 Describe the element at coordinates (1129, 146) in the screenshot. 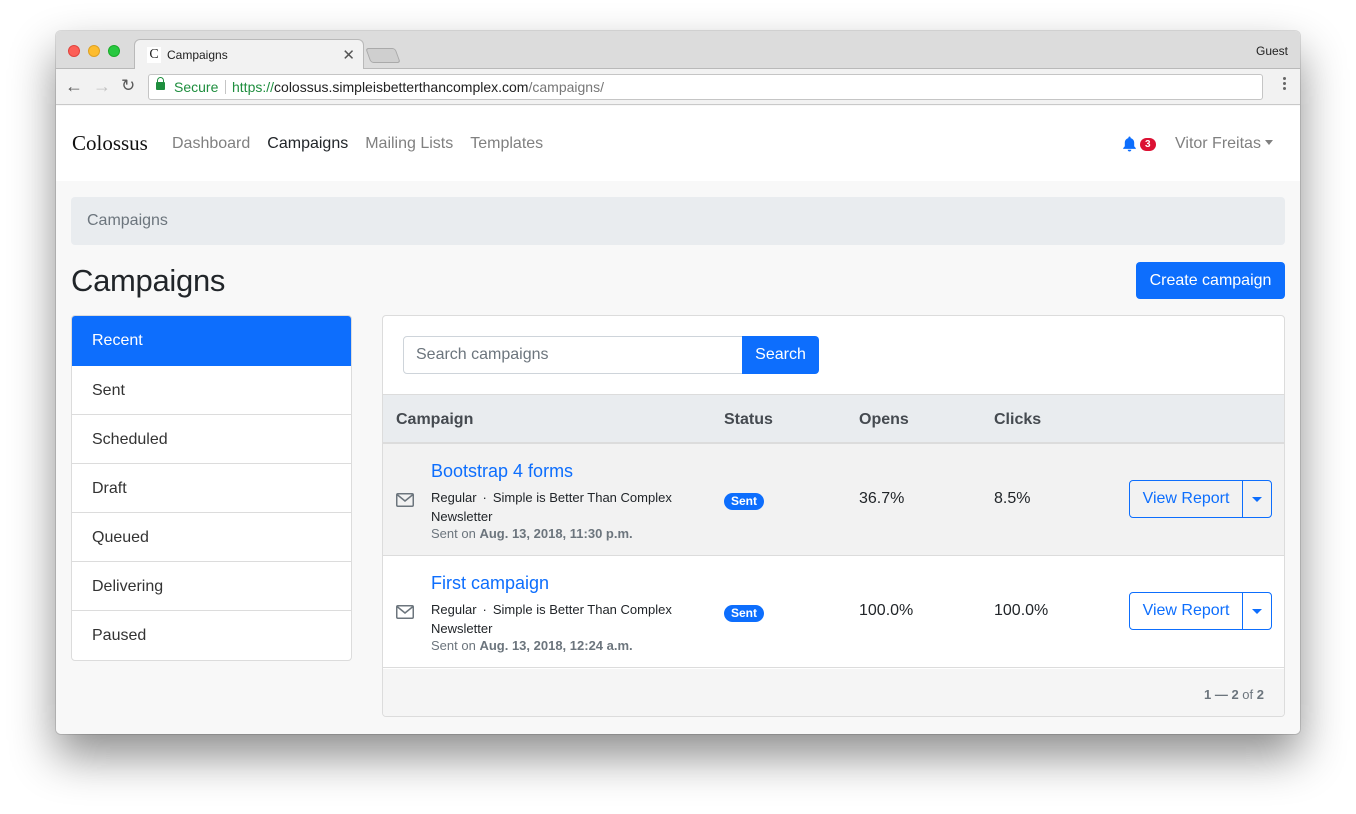

I see `bell-icon` at that location.